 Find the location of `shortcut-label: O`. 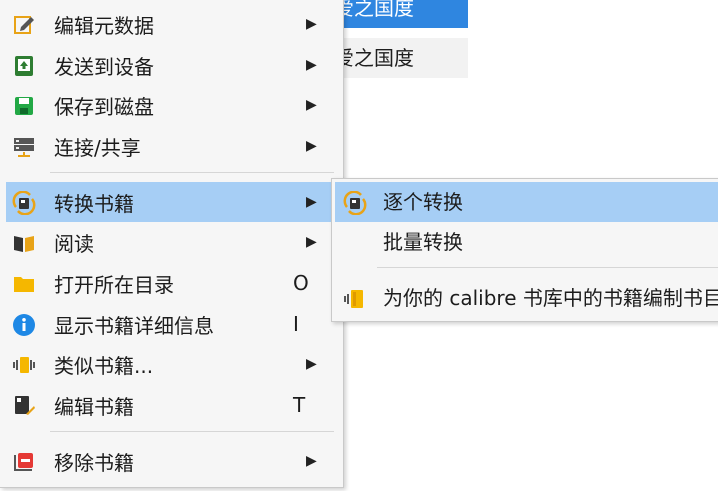

shortcut-label: O is located at coordinates (301, 283).